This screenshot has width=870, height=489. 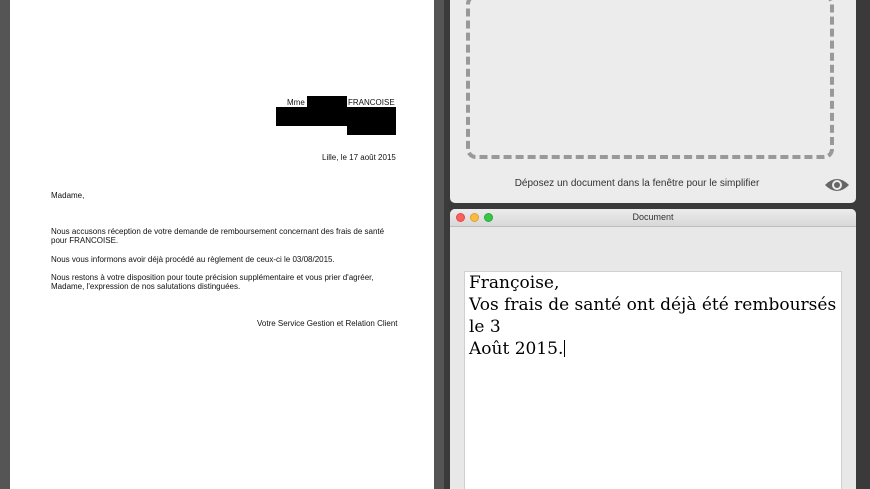 What do you see at coordinates (514, 283) in the screenshot?
I see `document-line: Françoise,` at bounding box center [514, 283].